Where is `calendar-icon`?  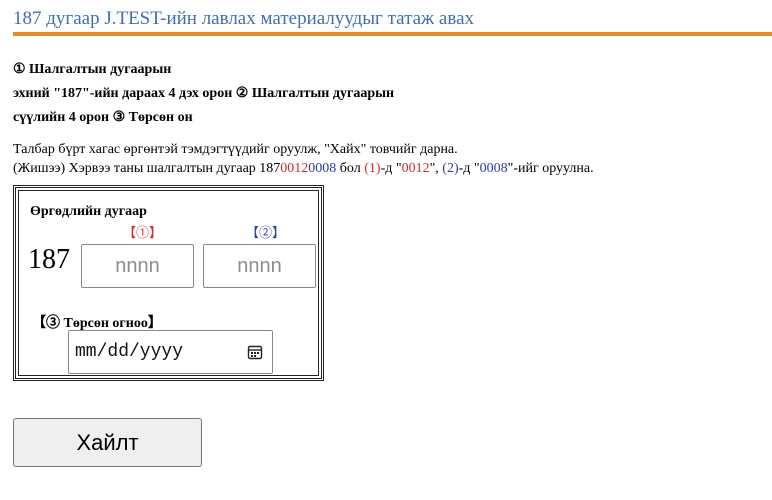
calendar-icon is located at coordinates (255, 352).